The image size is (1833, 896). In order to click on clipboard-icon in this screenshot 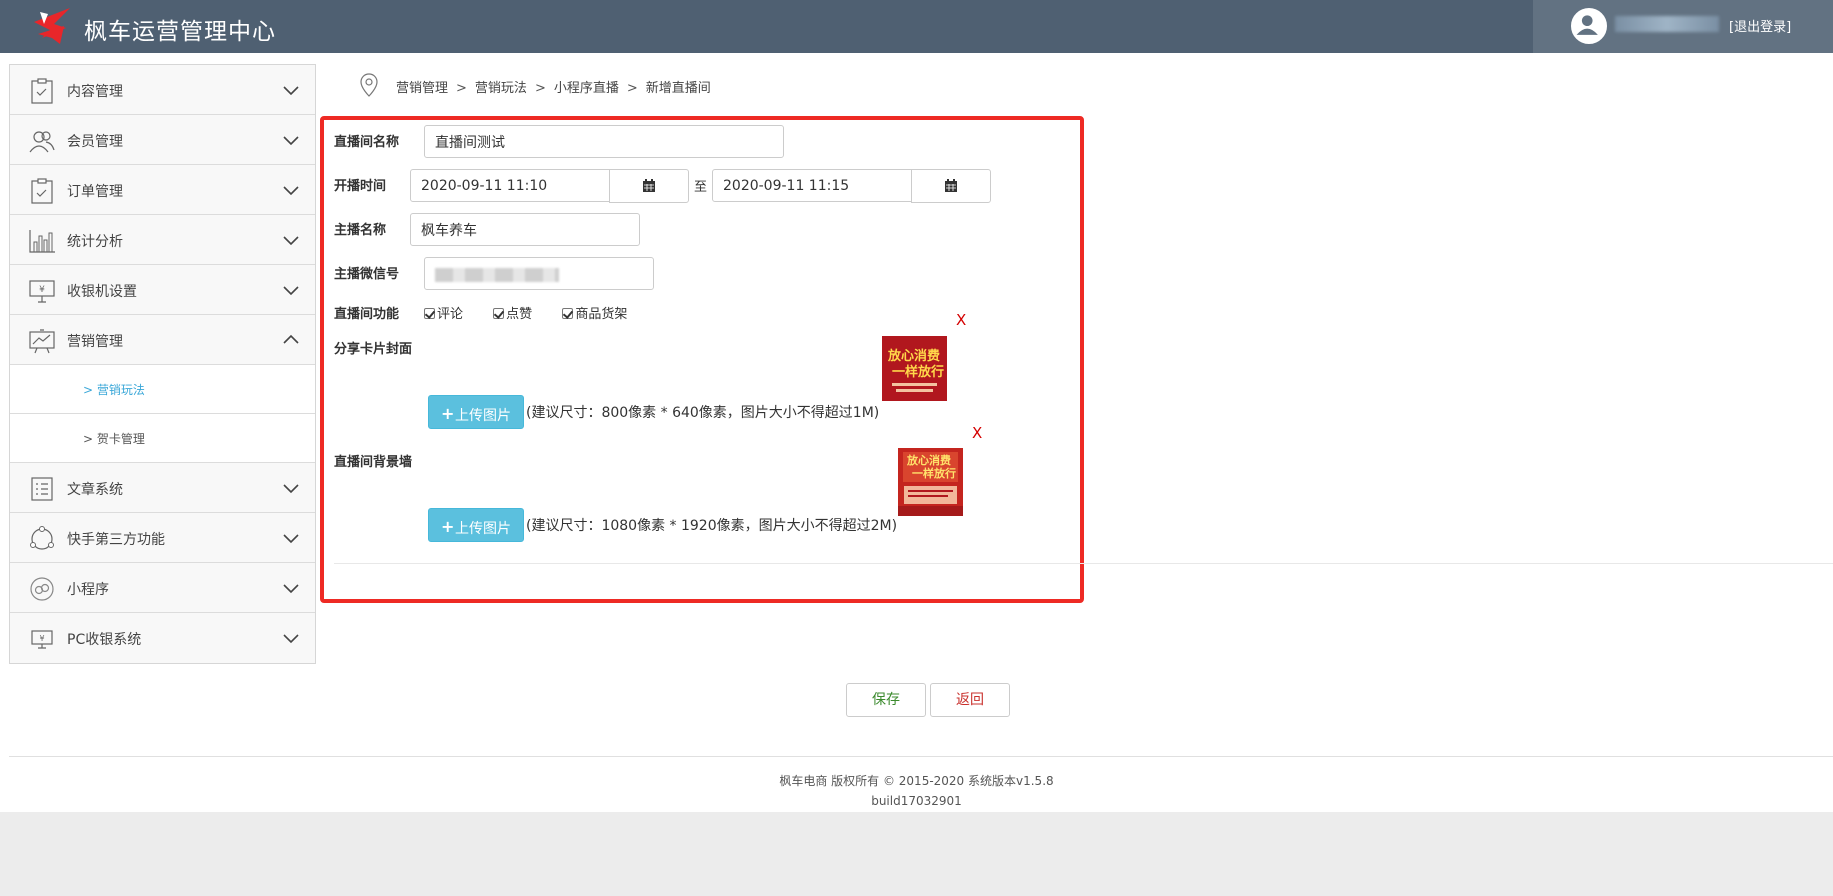, I will do `click(42, 91)`.